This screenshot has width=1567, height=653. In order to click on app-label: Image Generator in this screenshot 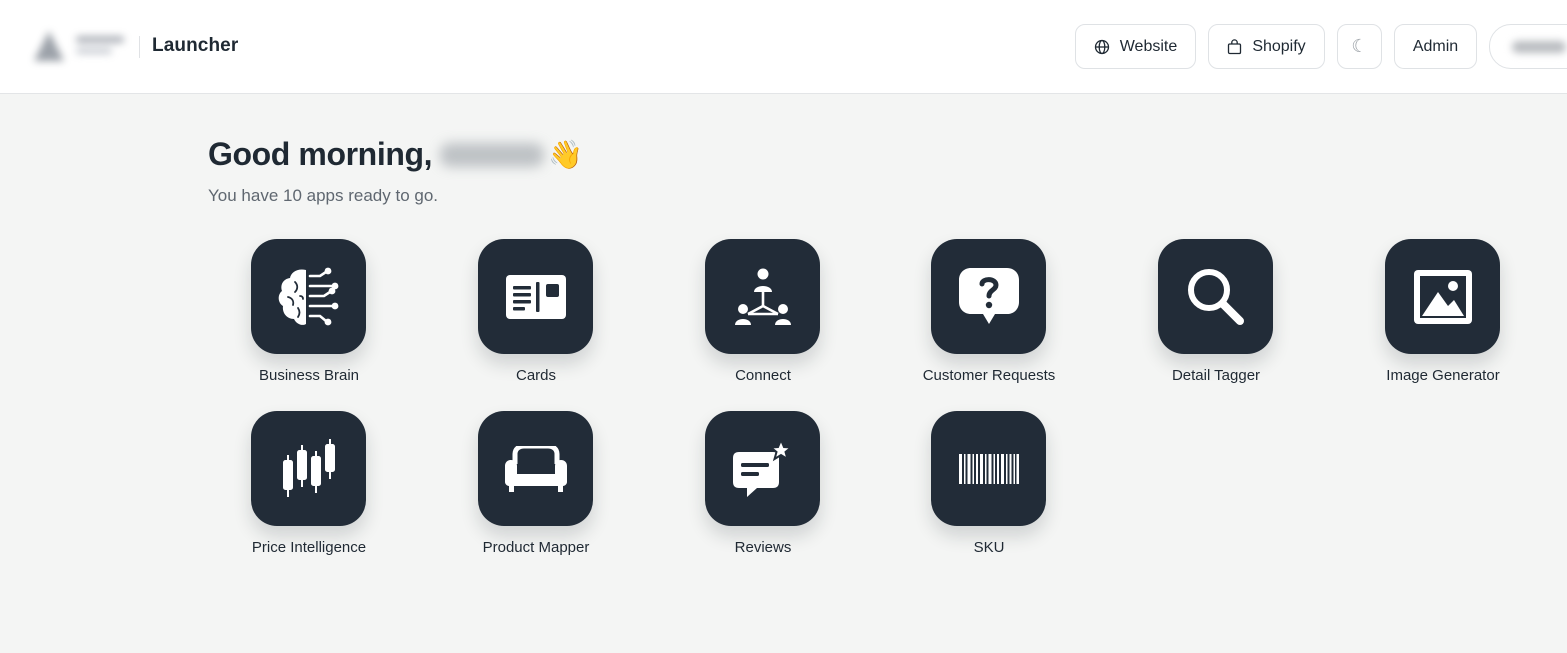, I will do `click(1443, 375)`.